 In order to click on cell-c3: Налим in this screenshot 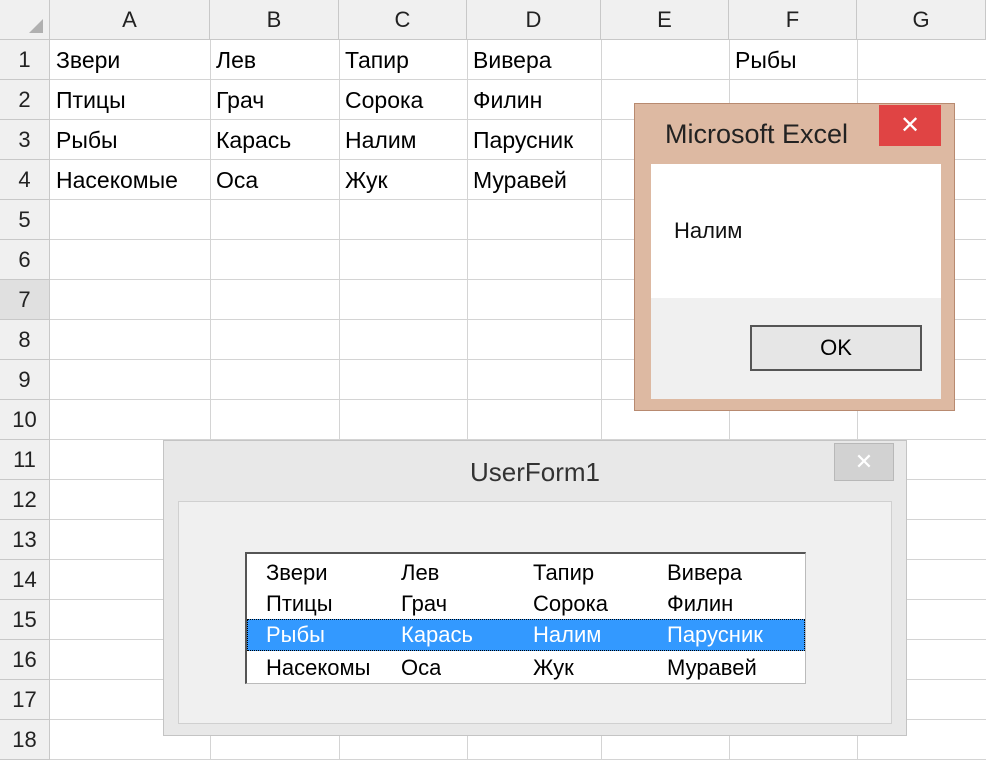, I will do `click(403, 140)`.